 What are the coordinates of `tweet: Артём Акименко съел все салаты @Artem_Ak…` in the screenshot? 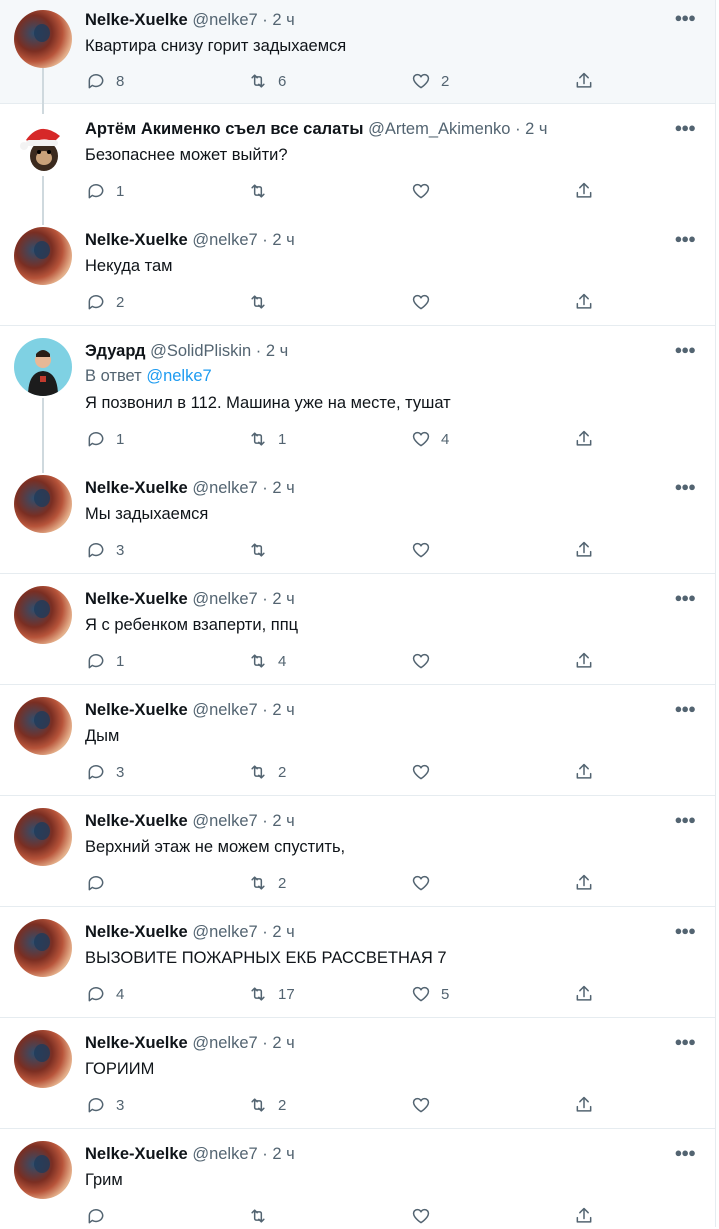 It's located at (357, 159).